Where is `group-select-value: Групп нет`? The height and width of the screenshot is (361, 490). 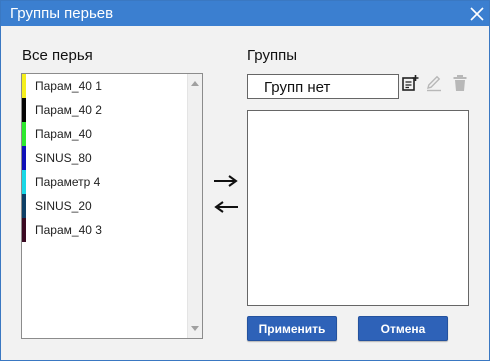
group-select-value: Групп нет is located at coordinates (297, 87).